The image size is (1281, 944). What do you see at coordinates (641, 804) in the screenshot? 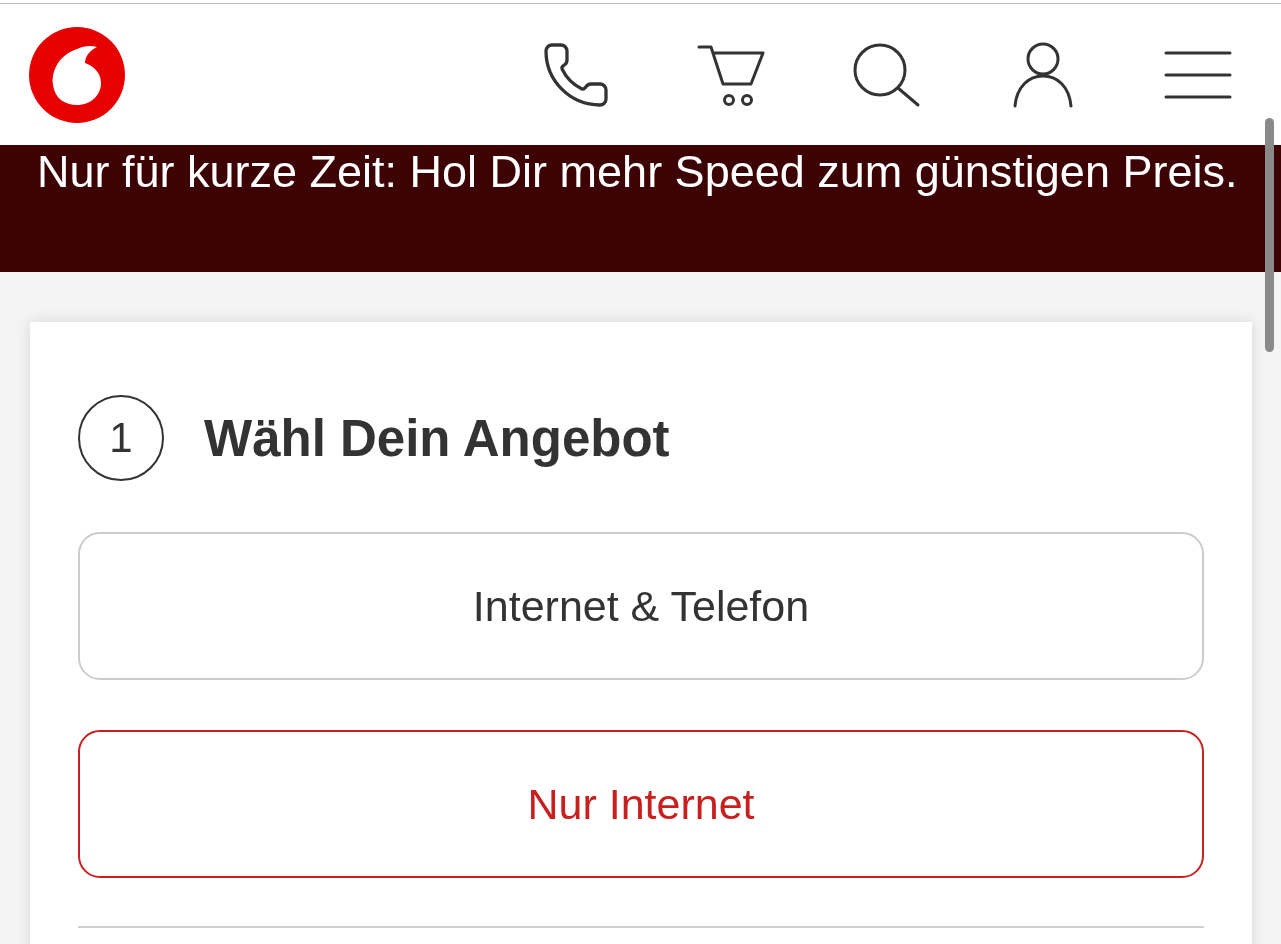
I see `offer-option-button: Nur Internet` at bounding box center [641, 804].